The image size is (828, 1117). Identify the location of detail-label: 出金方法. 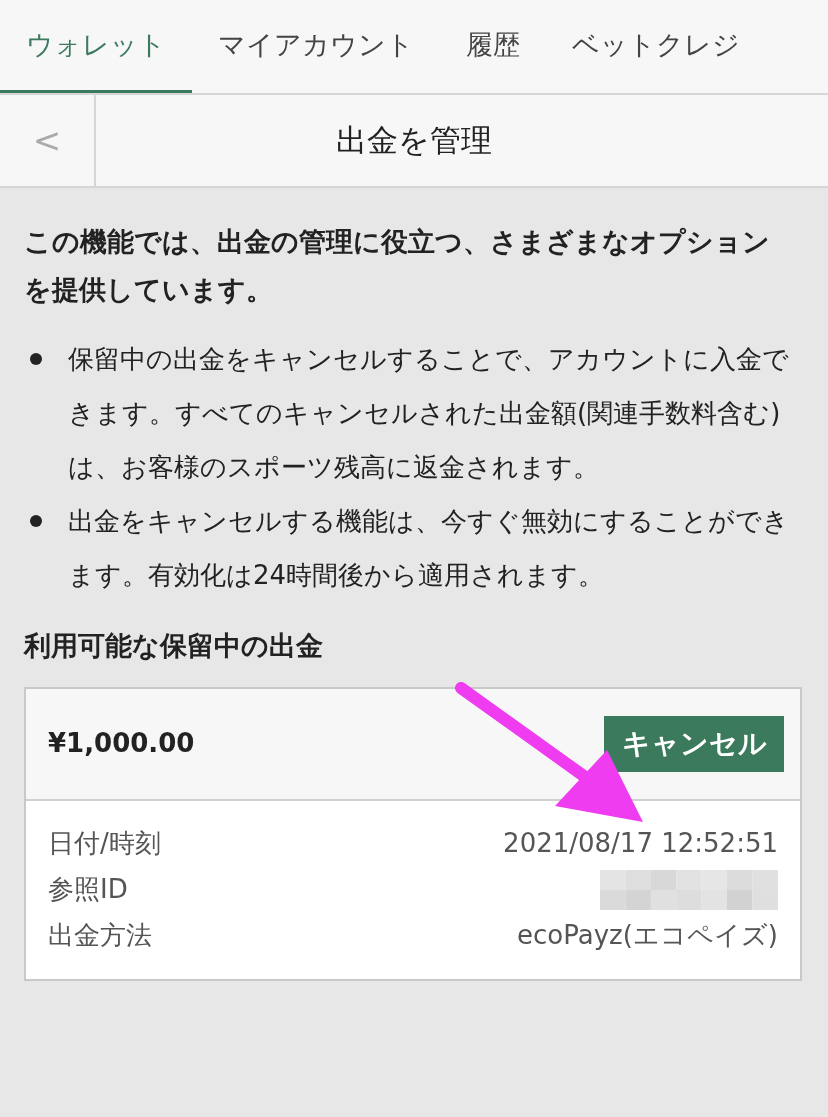
(100, 935).